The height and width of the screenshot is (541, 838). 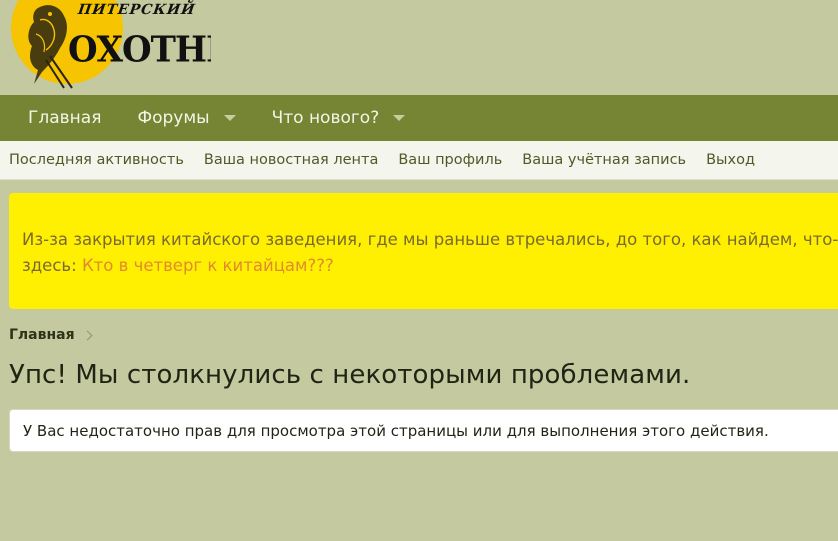 What do you see at coordinates (173, 118) in the screenshot?
I see `nav-item-label: Форумы` at bounding box center [173, 118].